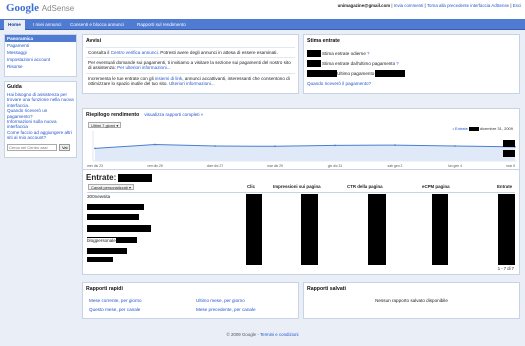  Describe the element at coordinates (173, 114) in the screenshot. I see `full-reports-link: visualizza rapporti completi »` at that location.